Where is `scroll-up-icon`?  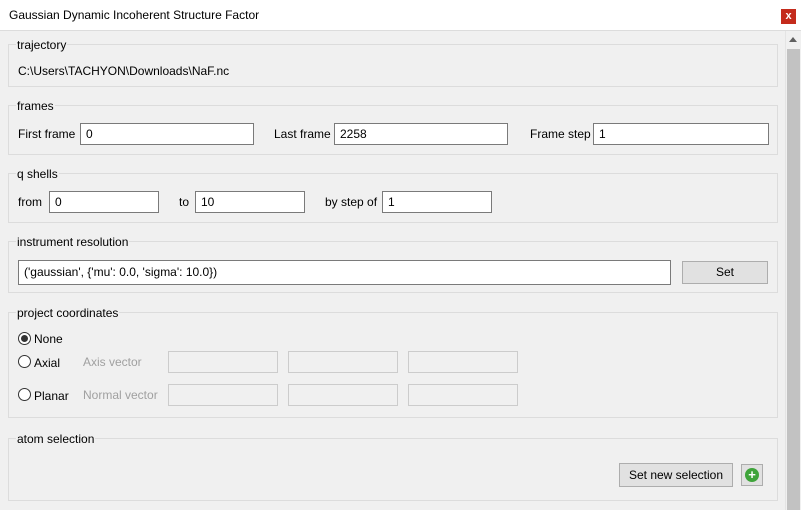
scroll-up-icon is located at coordinates (793, 39).